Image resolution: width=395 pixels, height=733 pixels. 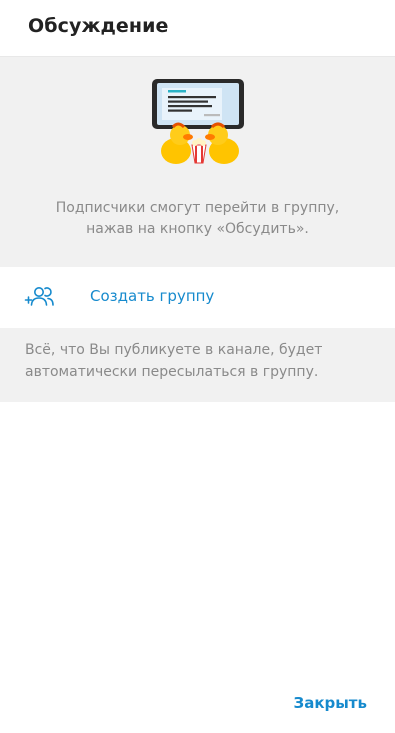 I want to click on create-group-button: Создать группу, so click(x=197, y=297).